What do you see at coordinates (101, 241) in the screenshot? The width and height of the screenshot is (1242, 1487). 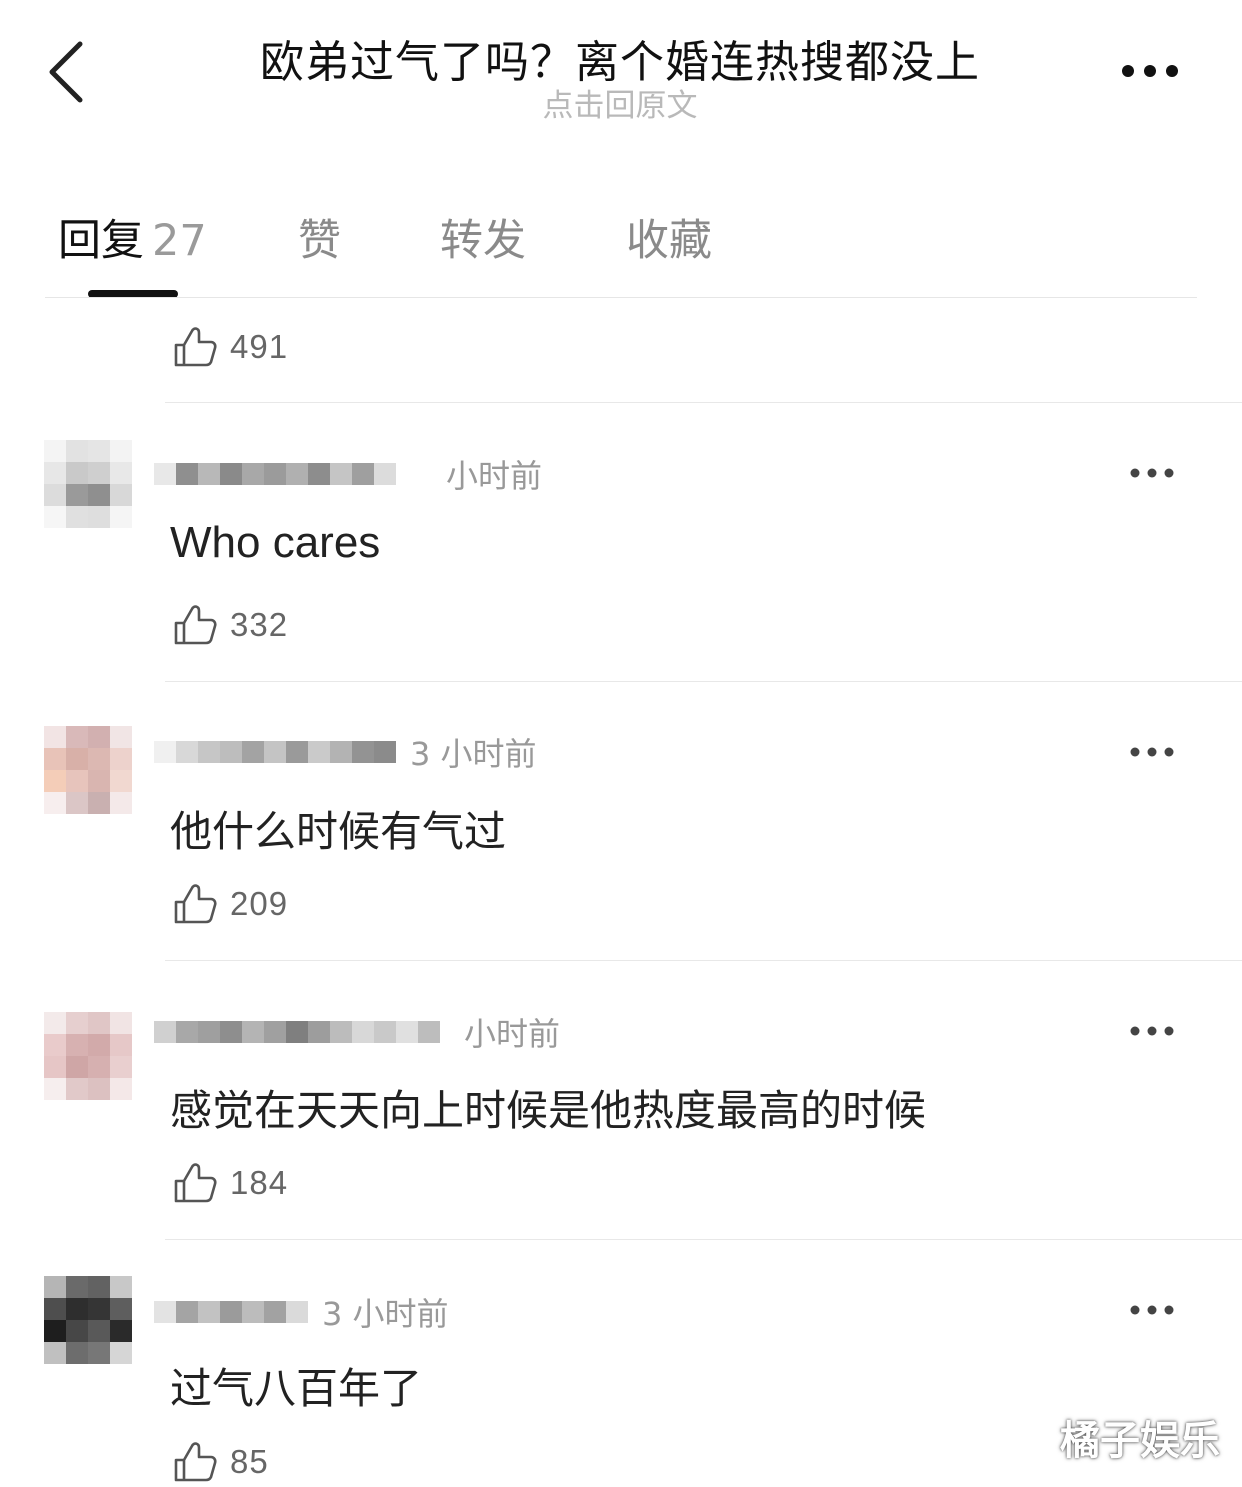 I see `tab-reply-label: 回复` at bounding box center [101, 241].